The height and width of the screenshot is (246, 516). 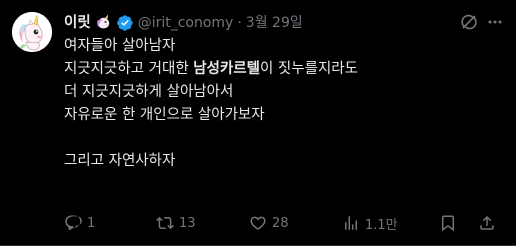 I want to click on bookmark-button, so click(x=448, y=223).